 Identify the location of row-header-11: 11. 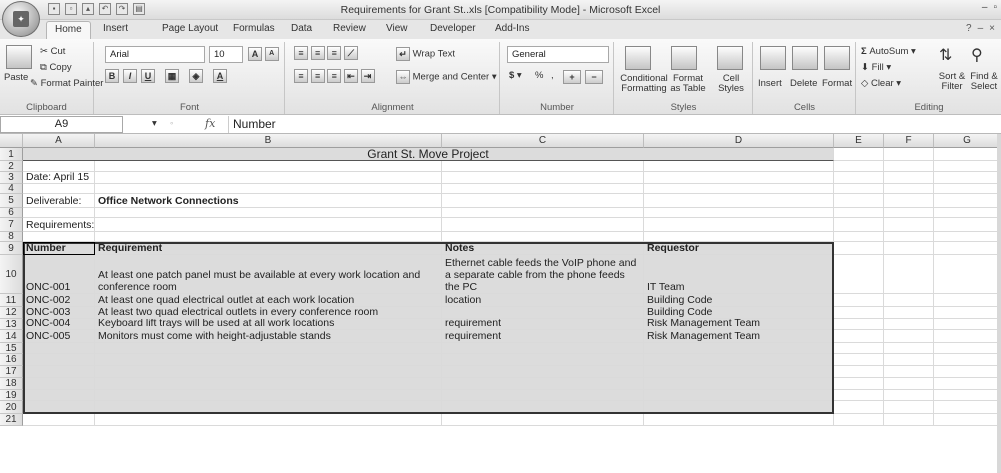
(11, 300).